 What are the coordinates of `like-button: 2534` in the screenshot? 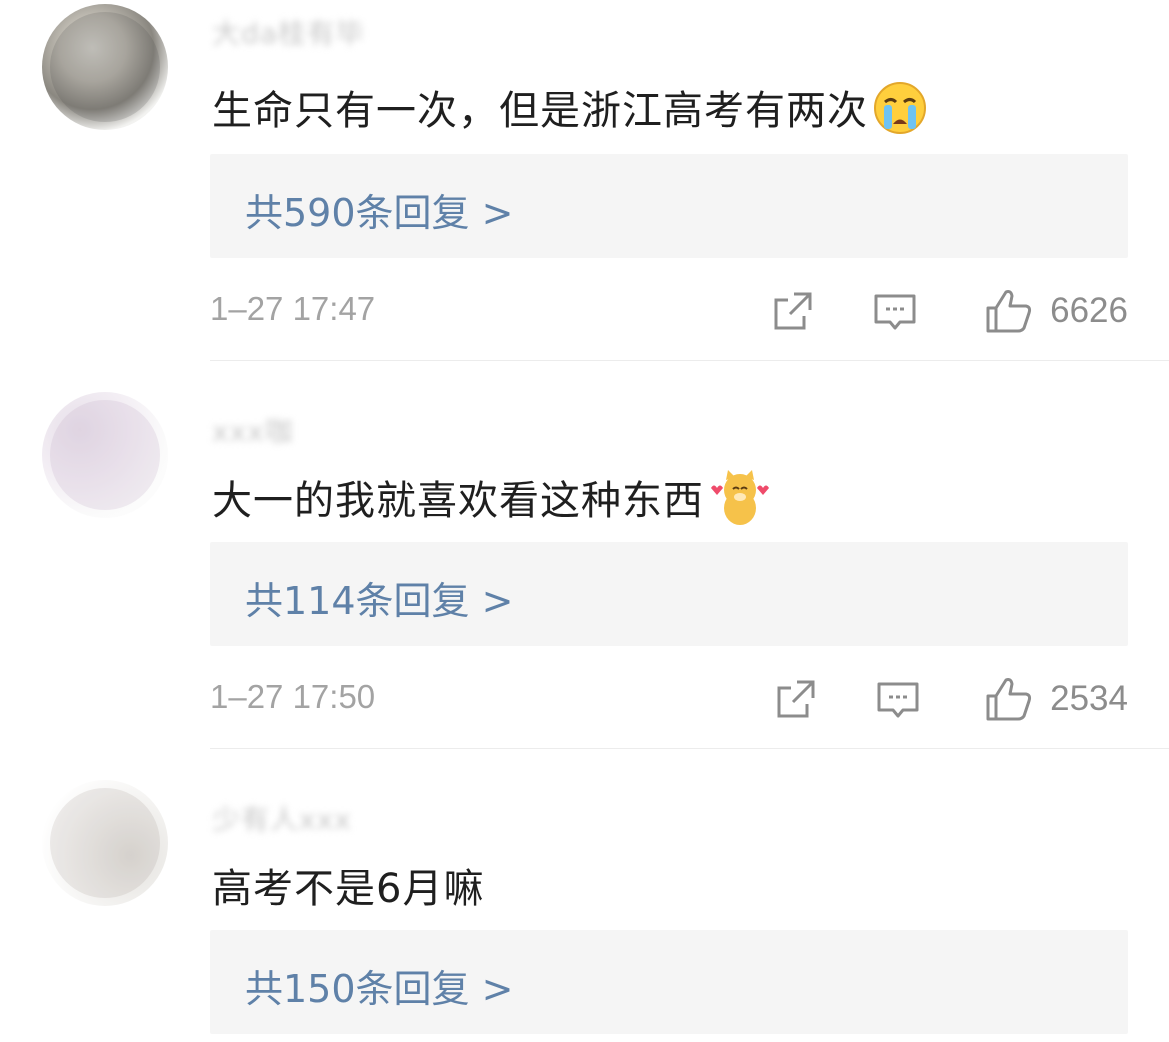 It's located at (1056, 699).